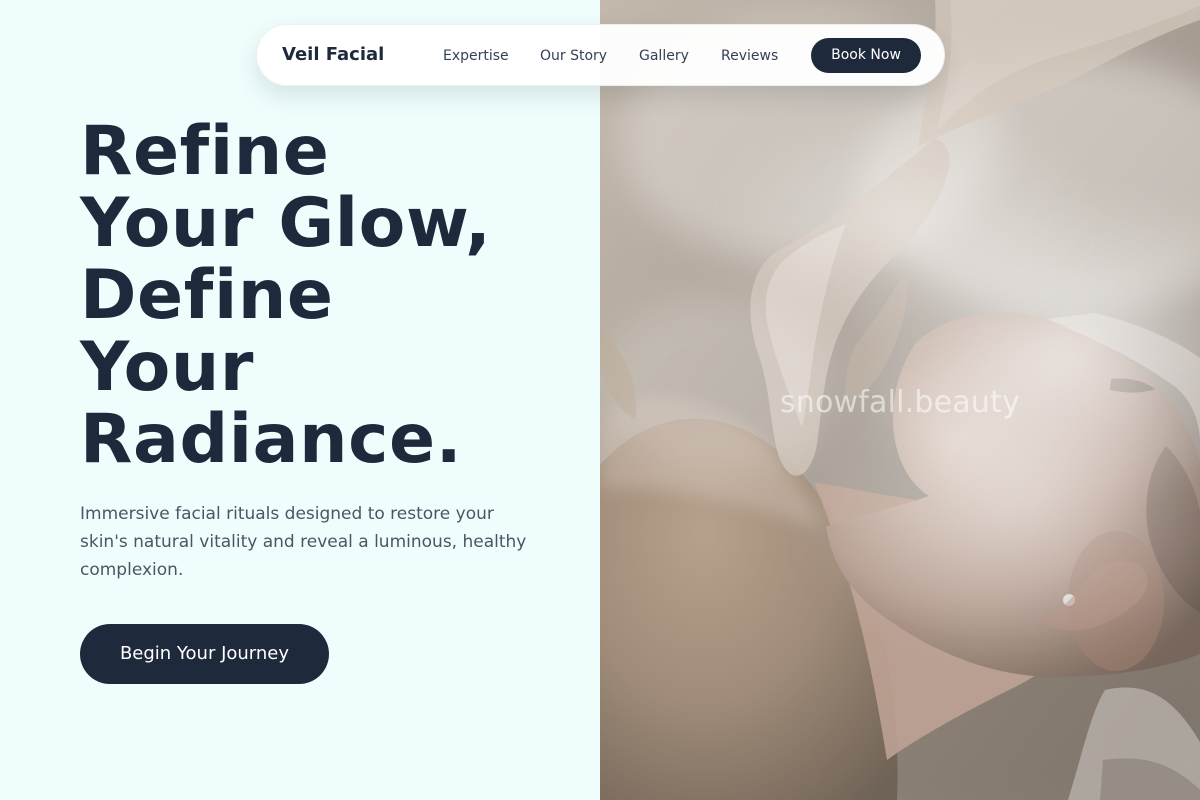 This screenshot has height=800, width=1200. I want to click on headline-line-your: Your, so click(167, 367).